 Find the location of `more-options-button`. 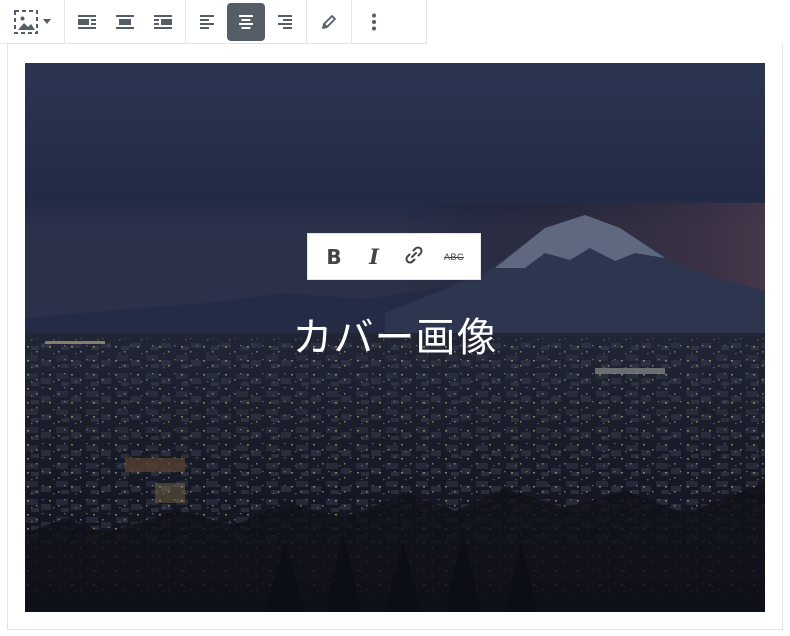

more-options-button is located at coordinates (374, 22).